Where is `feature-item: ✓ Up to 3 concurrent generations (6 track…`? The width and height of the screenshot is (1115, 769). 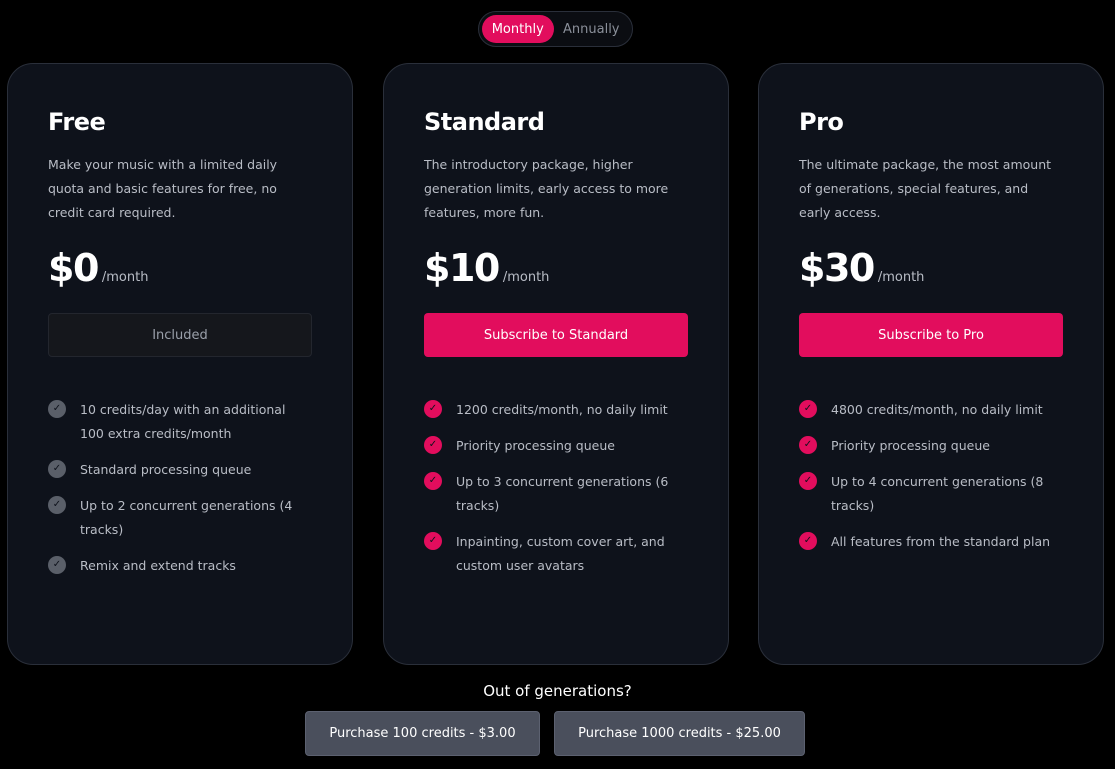
feature-item: ✓ Up to 3 concurrent generations (6 track… is located at coordinates (556, 494).